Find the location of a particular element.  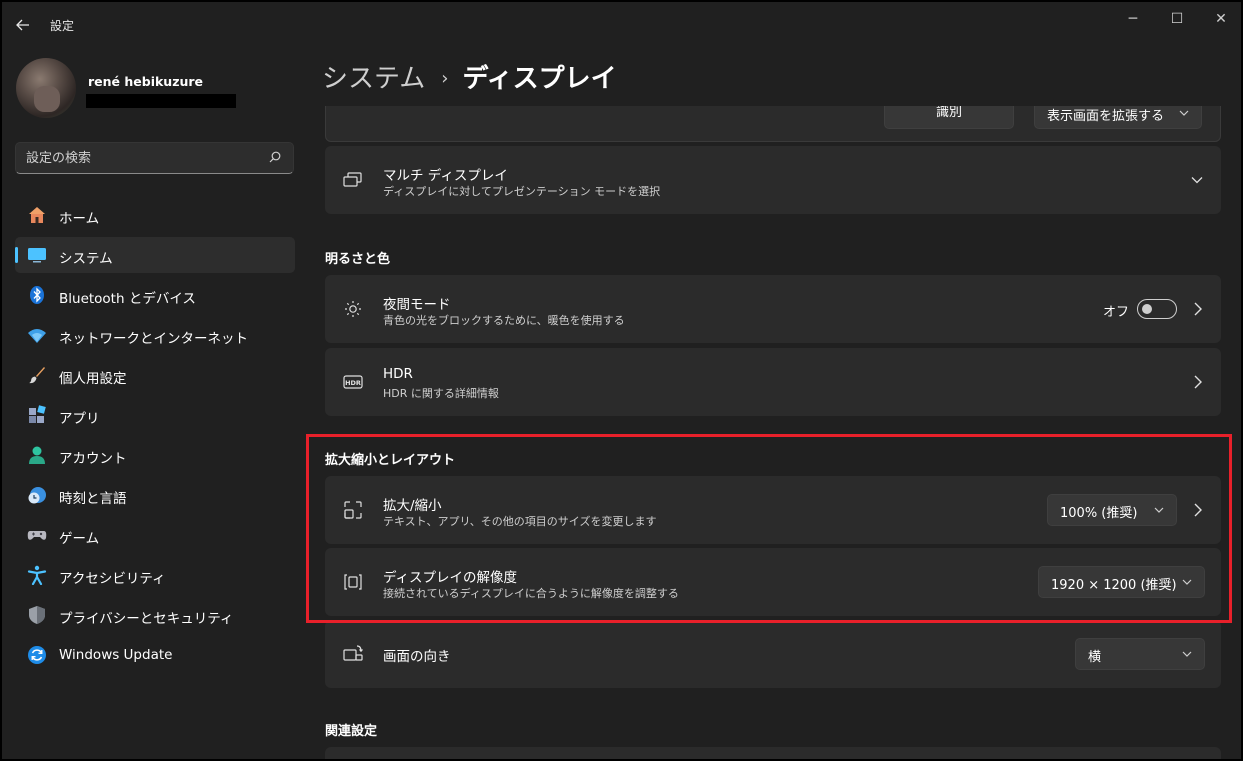

maximize-button: ☐ is located at coordinates (1177, 19).